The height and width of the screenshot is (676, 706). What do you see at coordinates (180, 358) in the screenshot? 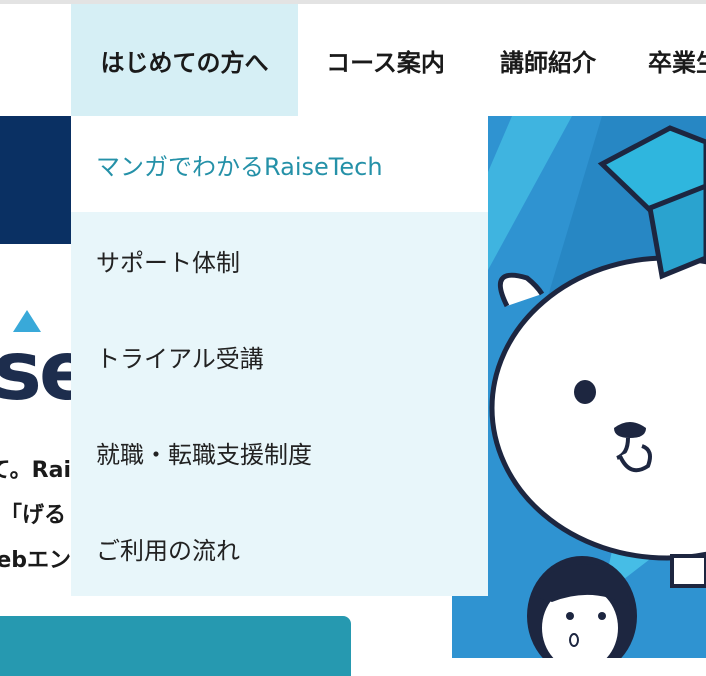
I see `dropdown-item-label: トライアル受講` at bounding box center [180, 358].